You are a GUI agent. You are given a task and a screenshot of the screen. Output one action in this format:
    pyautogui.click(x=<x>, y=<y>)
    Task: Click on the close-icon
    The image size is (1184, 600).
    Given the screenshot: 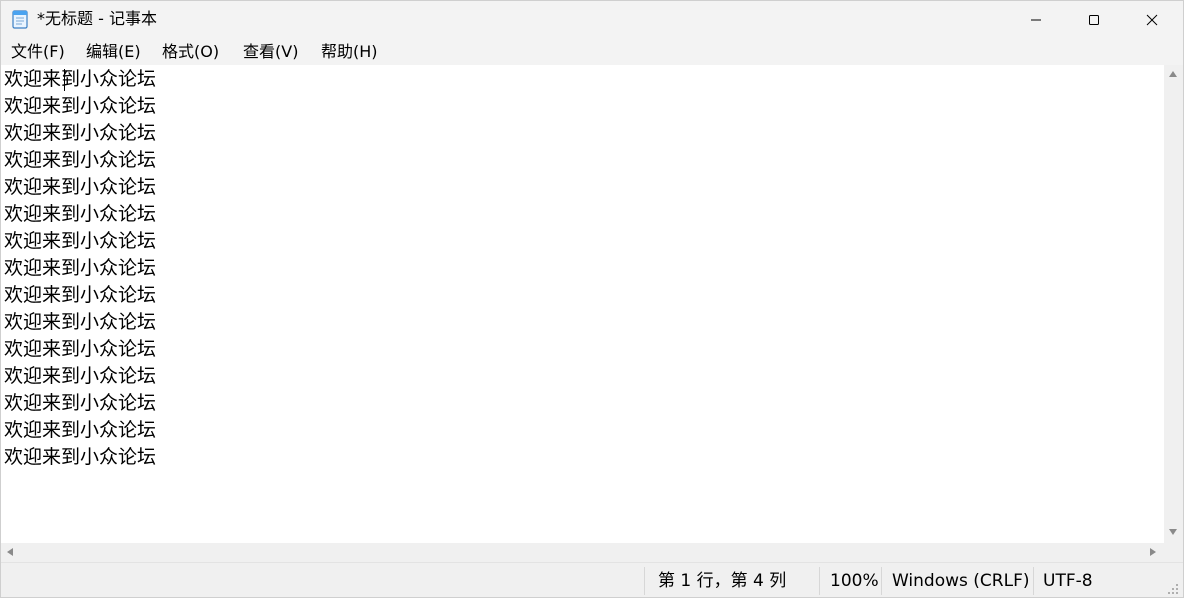 What is the action you would take?
    pyautogui.click(x=1152, y=20)
    